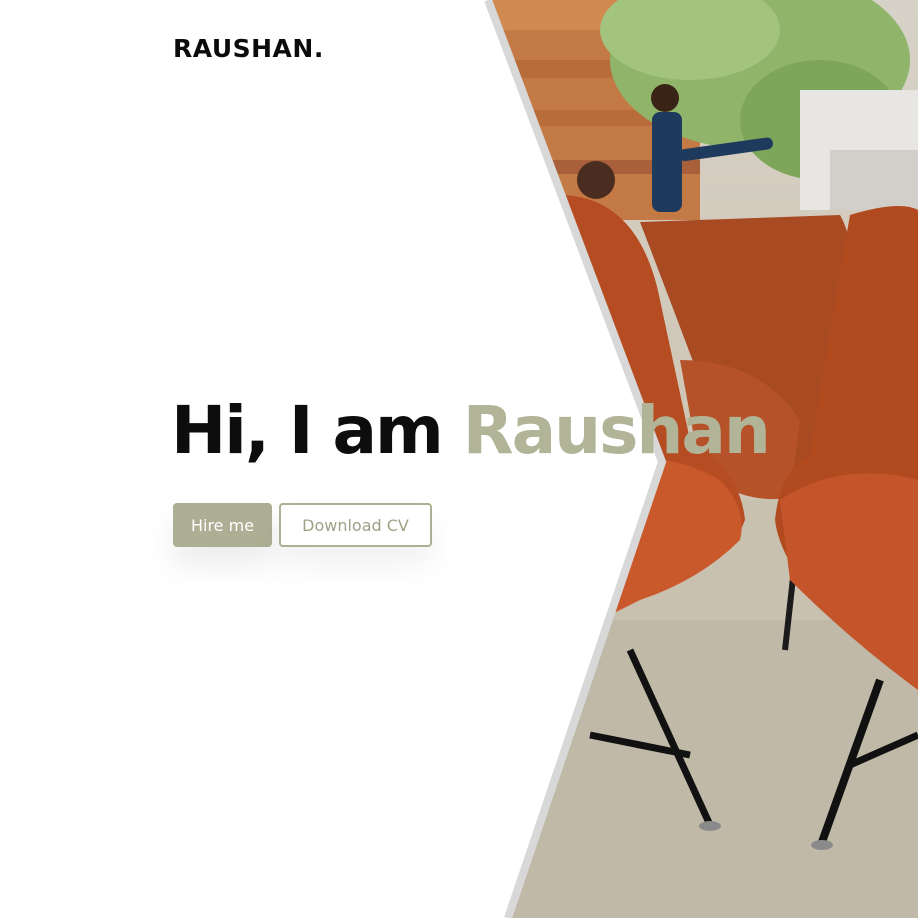 This screenshot has height=918, width=918. I want to click on hero-greeting: Hi, I am, so click(307, 430).